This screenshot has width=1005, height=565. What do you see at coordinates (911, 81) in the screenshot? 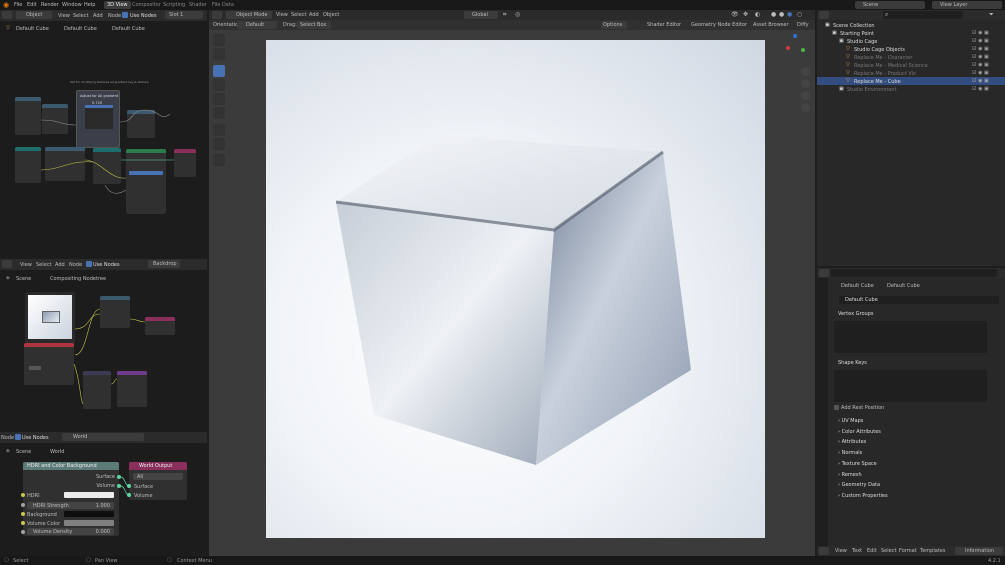
I see `outliner-item: ▽ Replace Me - Cube ☑ ◉ ▣` at bounding box center [911, 81].